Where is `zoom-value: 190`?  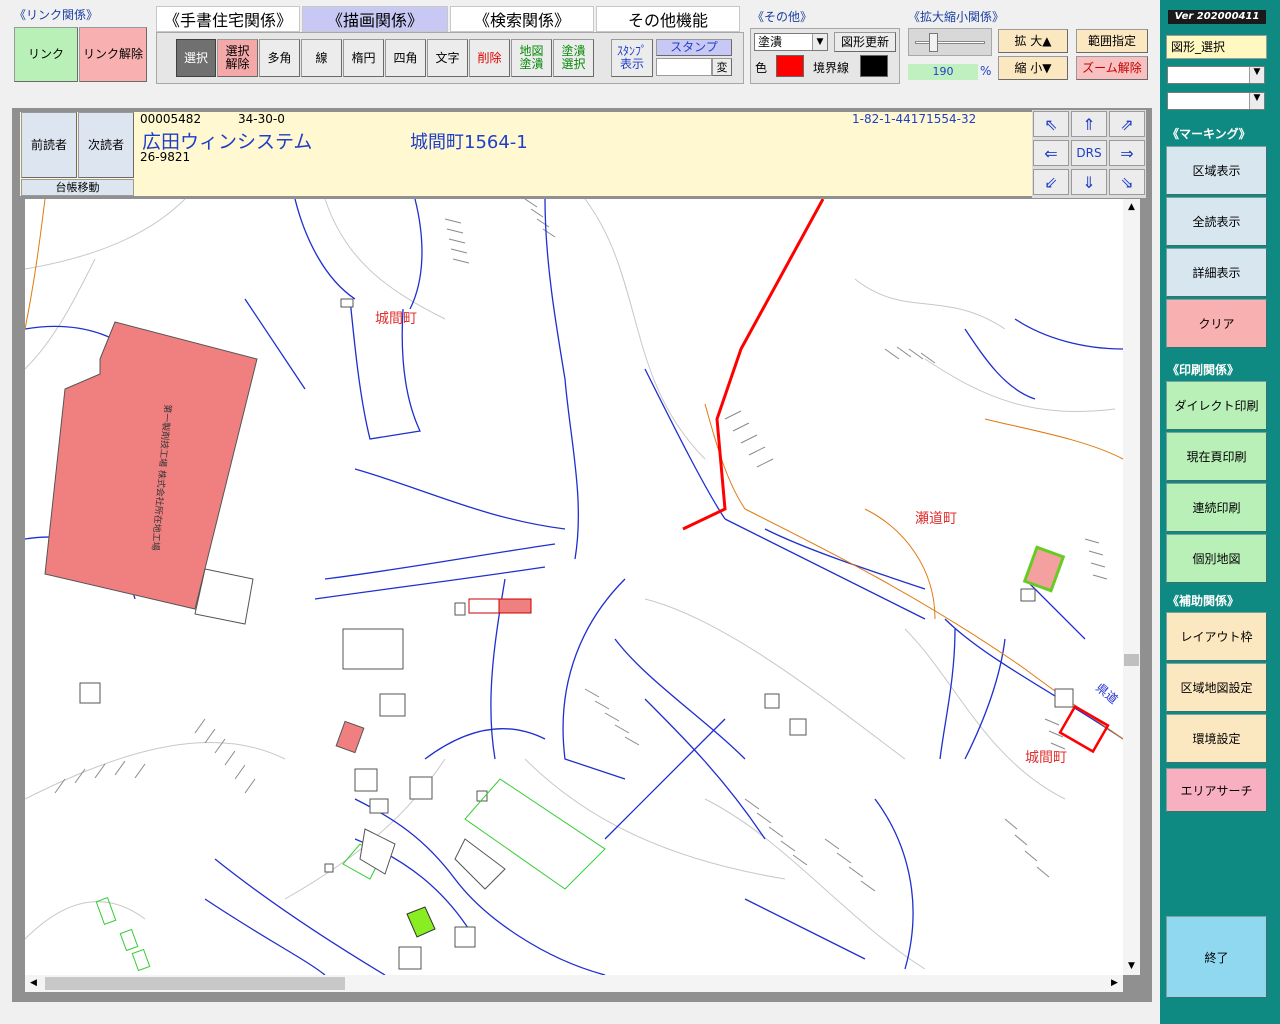
zoom-value: 190 is located at coordinates (943, 72).